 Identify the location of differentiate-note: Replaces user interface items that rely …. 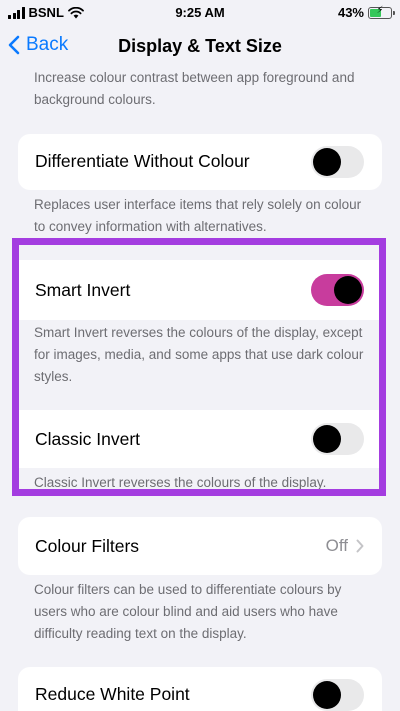
(198, 215).